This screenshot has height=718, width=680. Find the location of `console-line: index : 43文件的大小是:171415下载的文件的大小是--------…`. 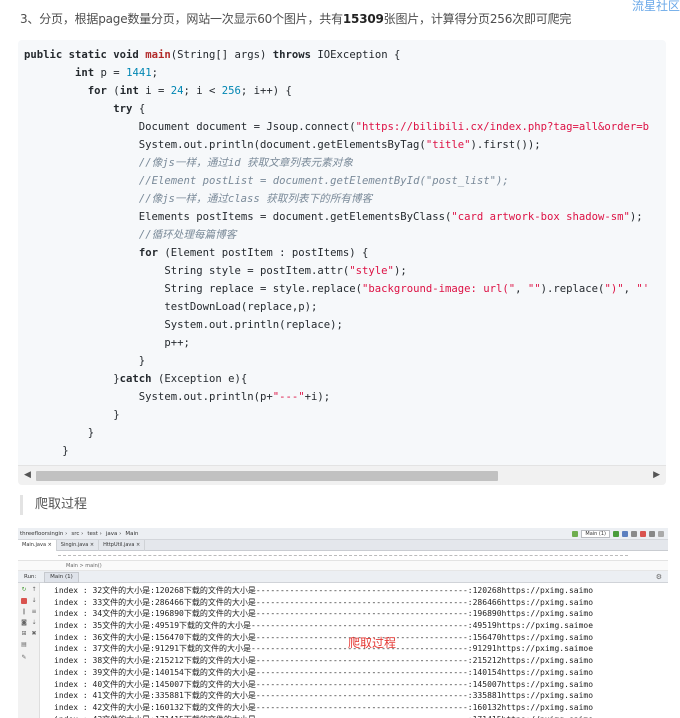

console-line: index : 43文件的大小是:171415下载的文件的大小是--------… is located at coordinates (361, 716).